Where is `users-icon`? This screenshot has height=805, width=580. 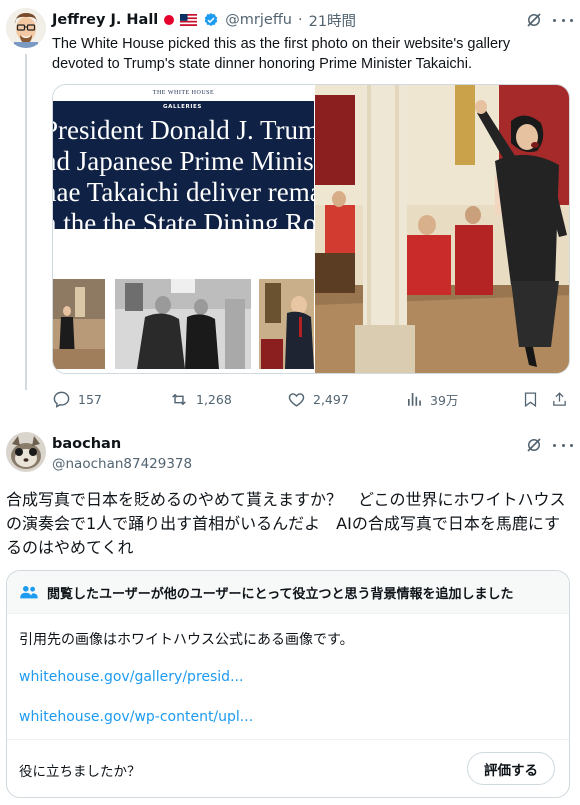
users-icon is located at coordinates (29, 592).